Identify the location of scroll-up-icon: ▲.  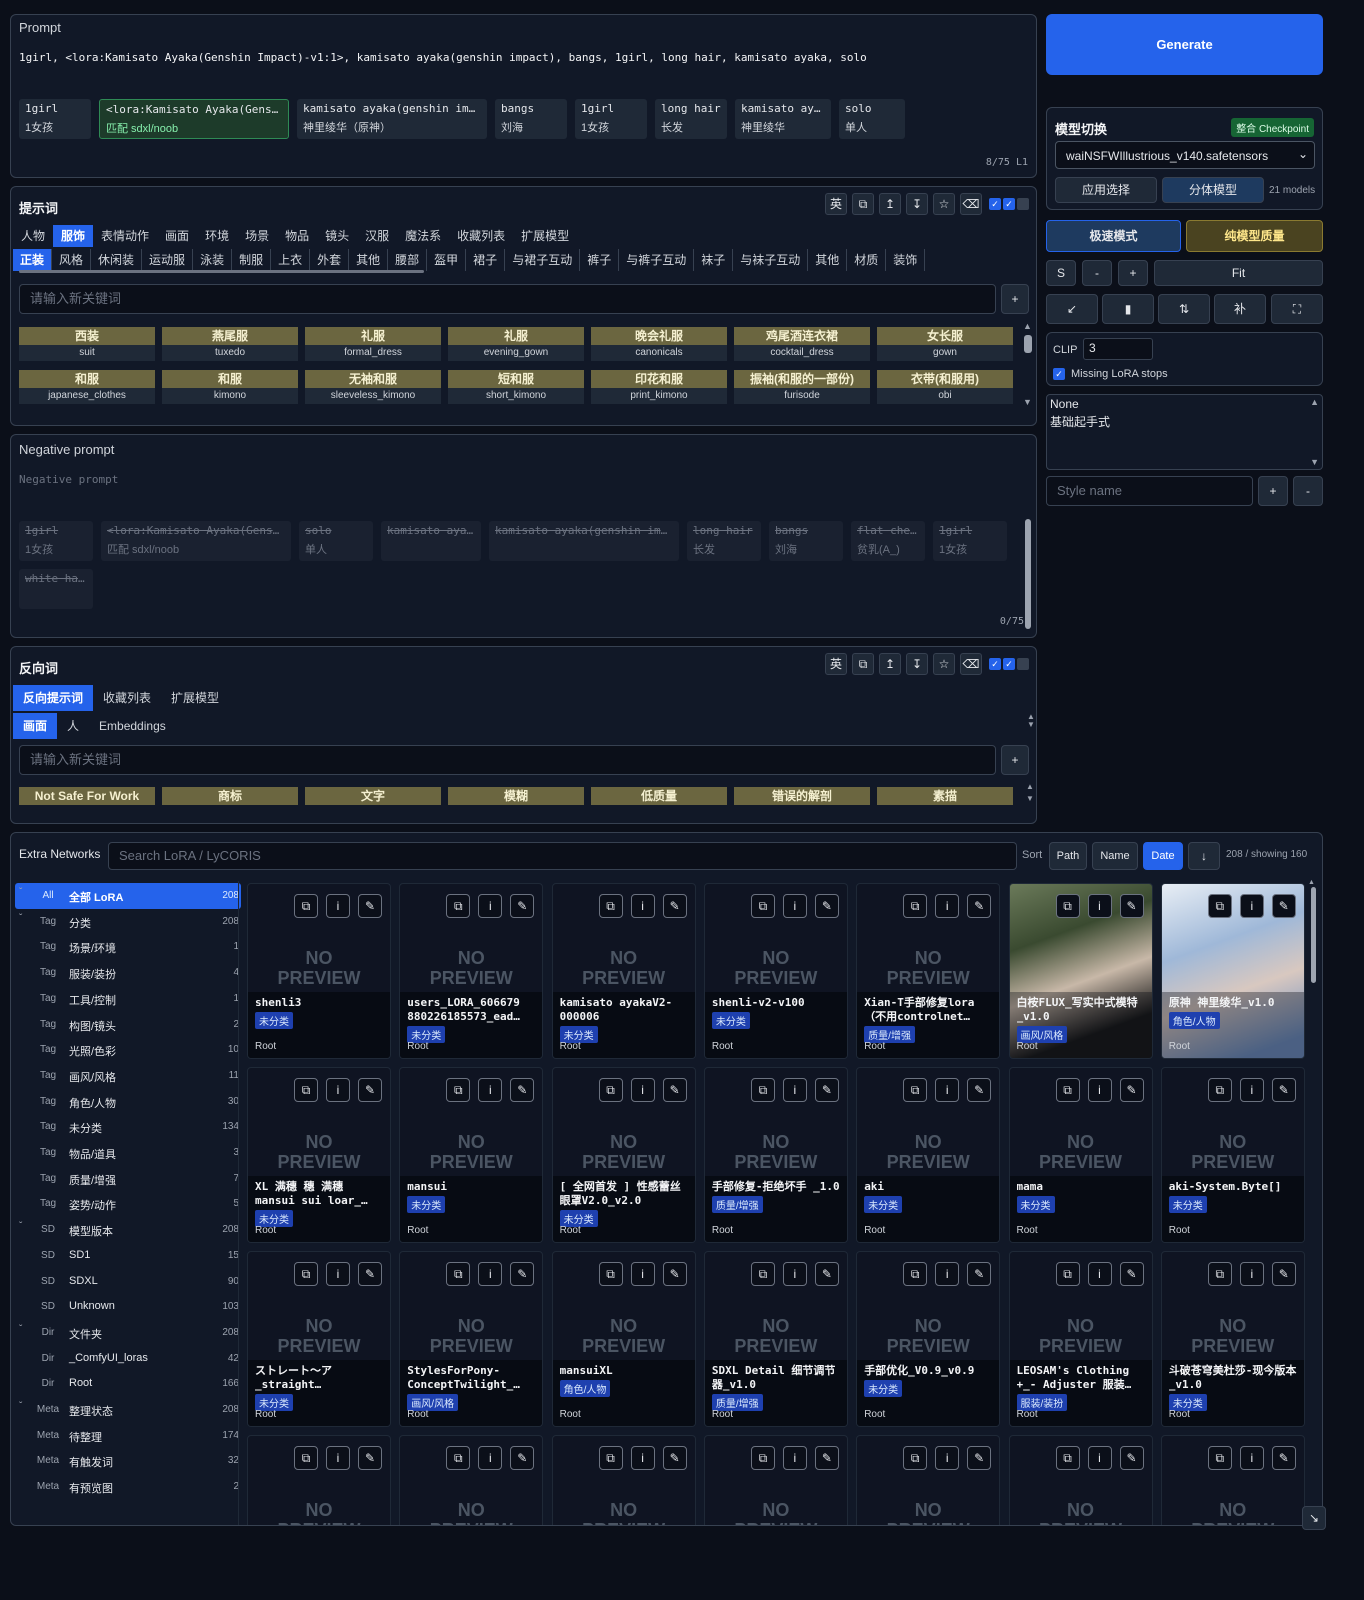
(1314, 402).